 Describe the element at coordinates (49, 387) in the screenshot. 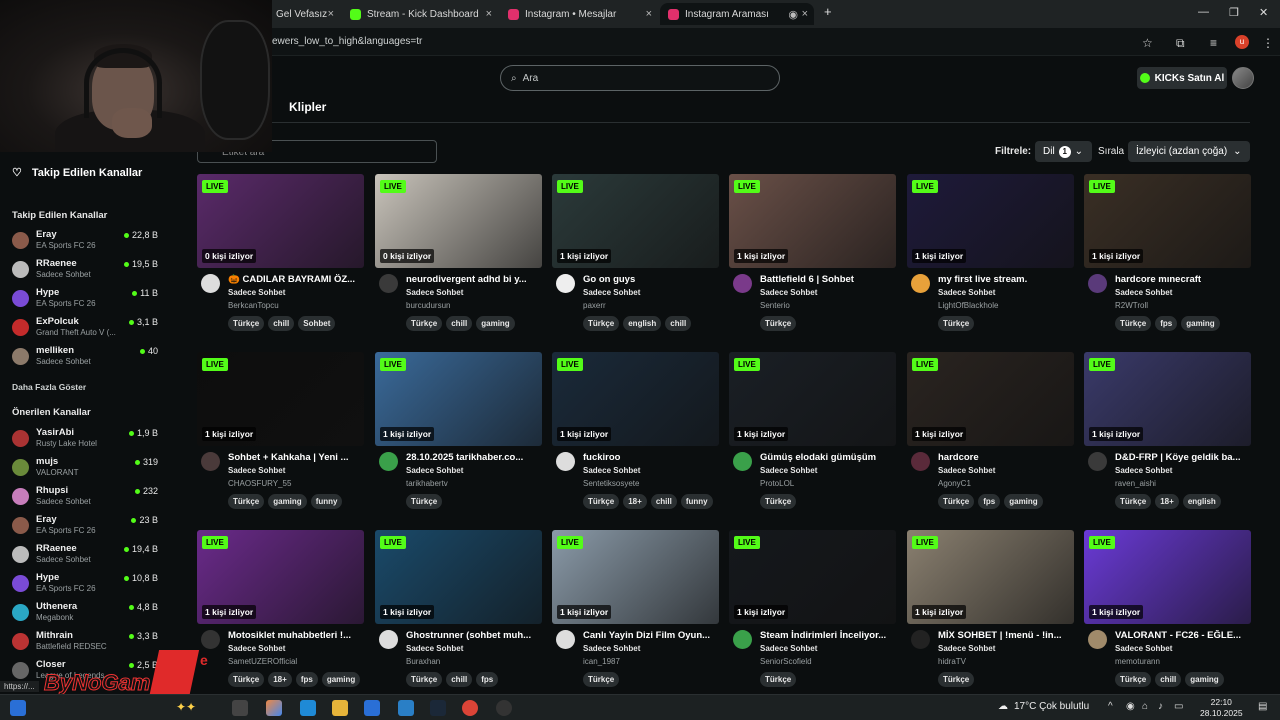

I see `show-more-link: Daha Fazla Göster` at that location.